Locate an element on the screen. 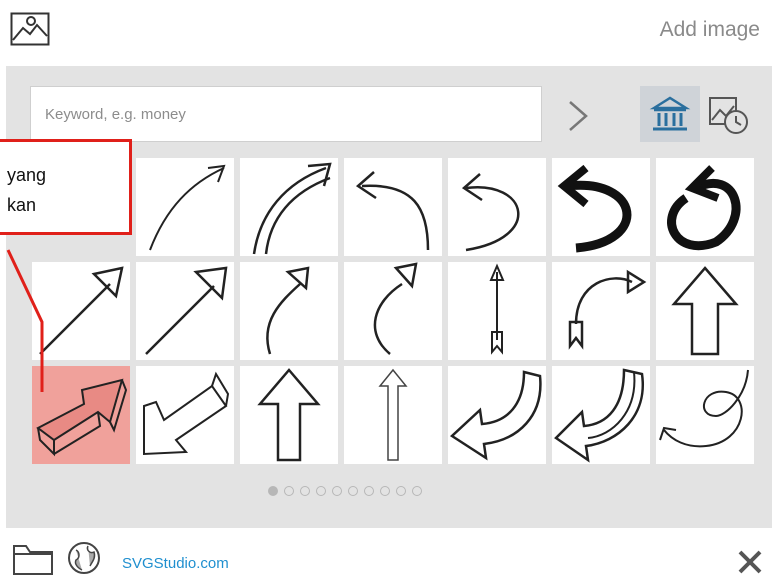  curved-back-arrow-3d-icon is located at coordinates (599, 415).